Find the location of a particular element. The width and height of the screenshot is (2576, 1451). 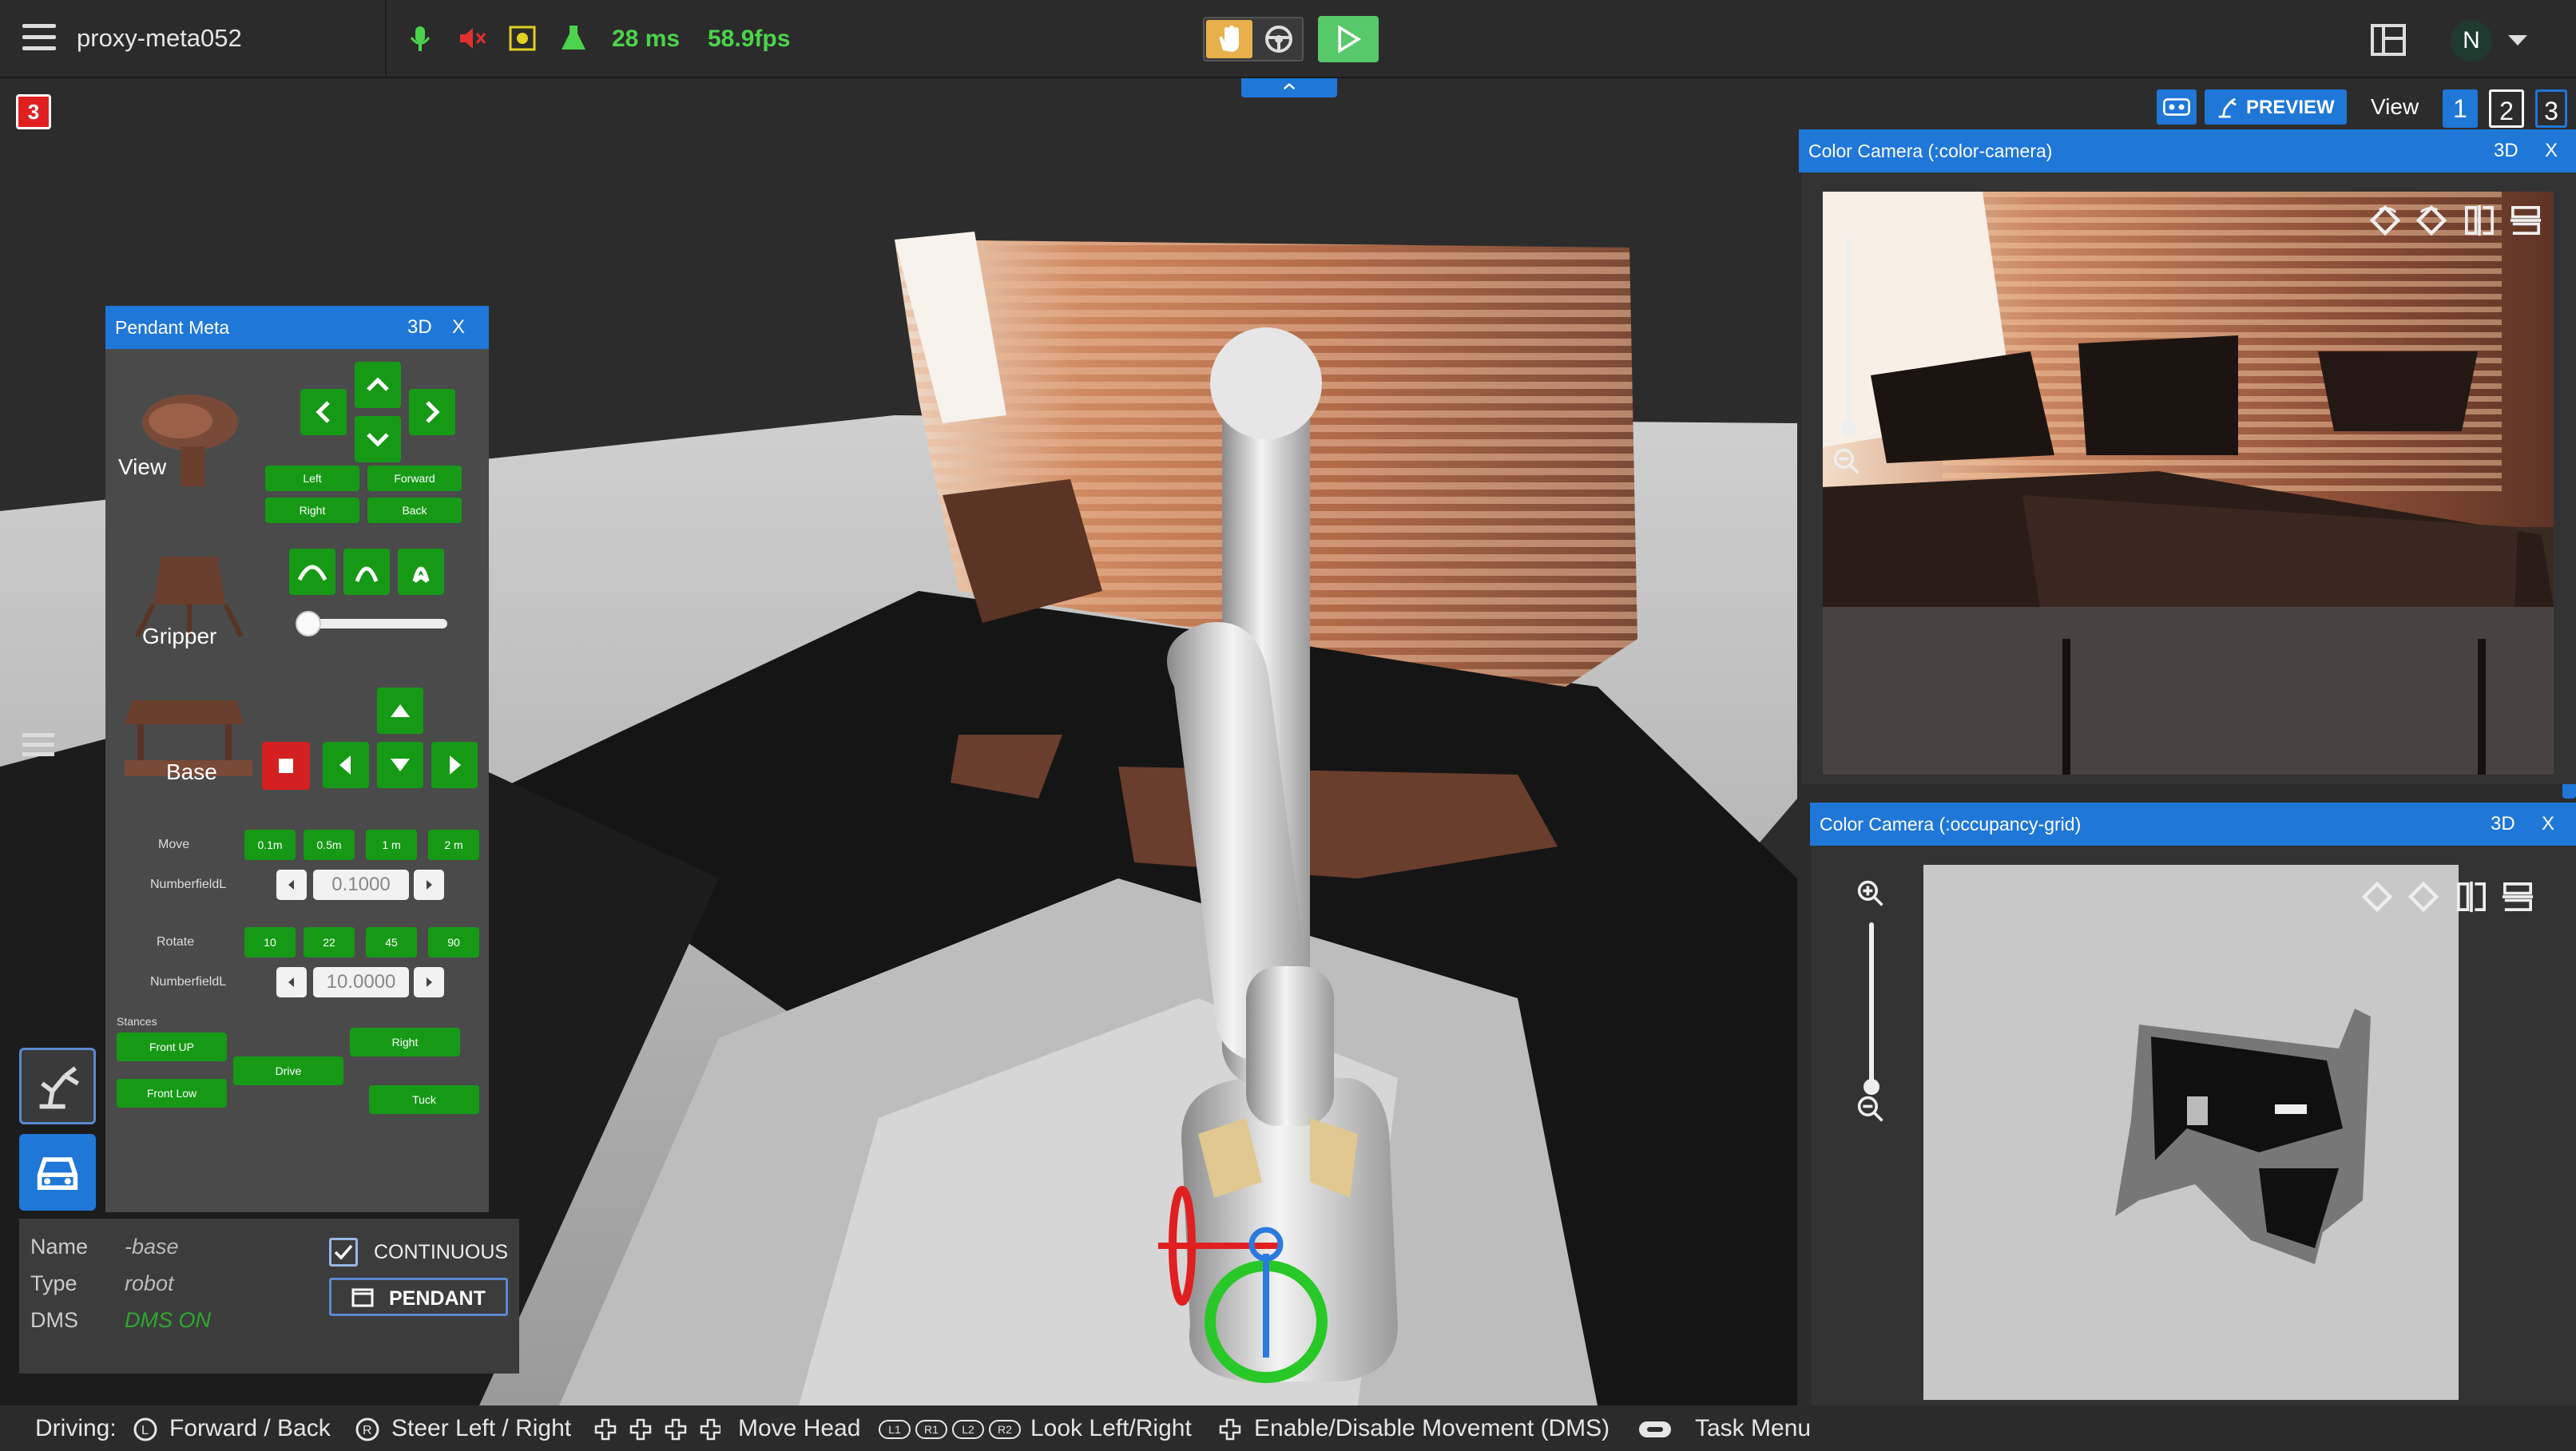

continuous-checkbox is located at coordinates (343, 1252).